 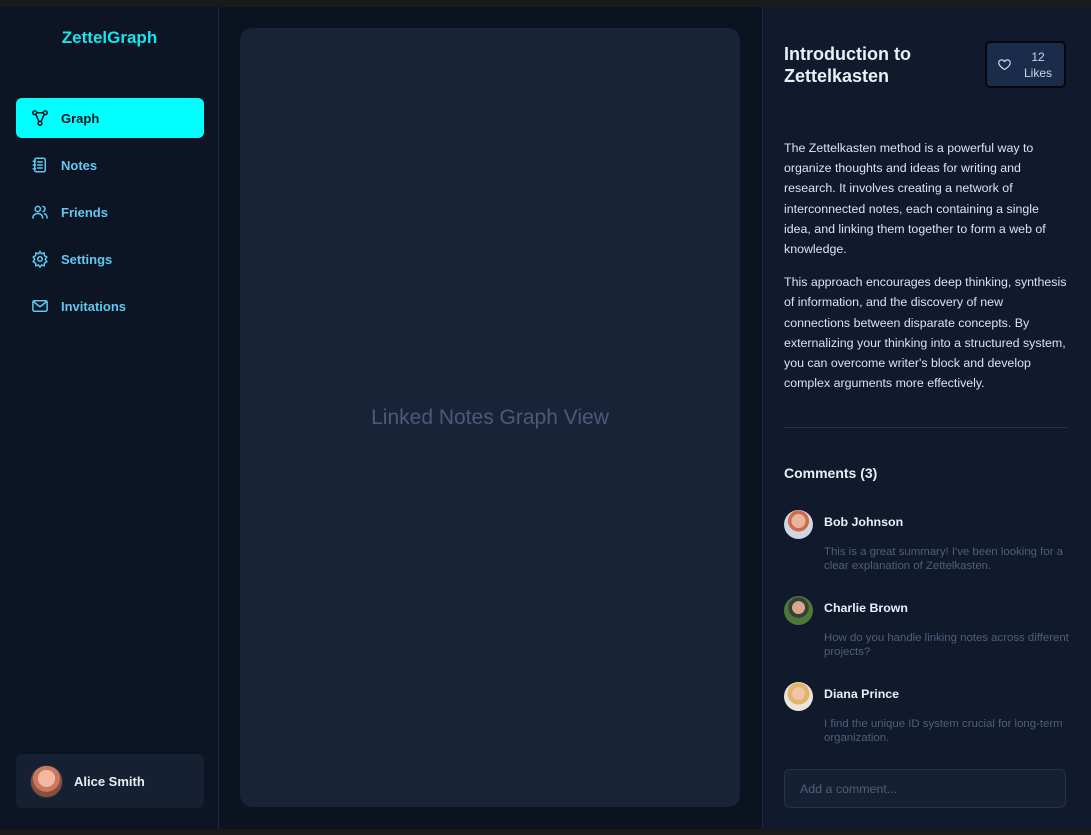 I want to click on sidebar-item-label: Graph, so click(x=80, y=118).